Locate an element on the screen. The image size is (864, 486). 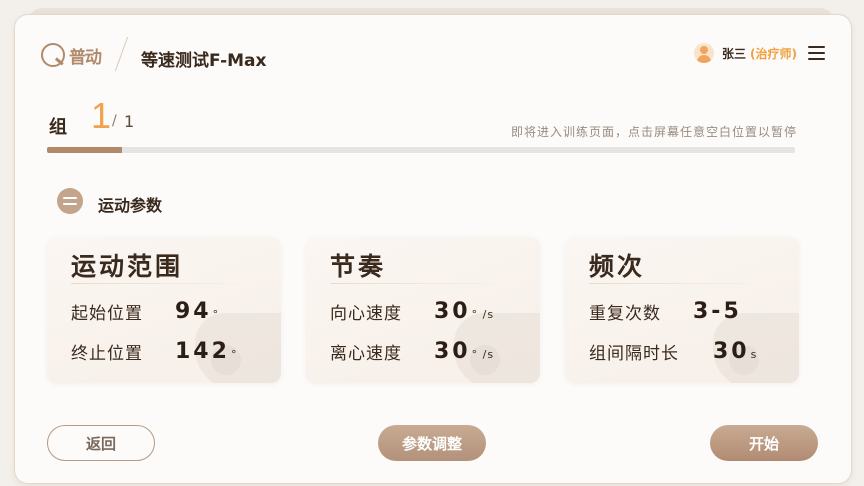
group-total: 1 is located at coordinates (129, 121).